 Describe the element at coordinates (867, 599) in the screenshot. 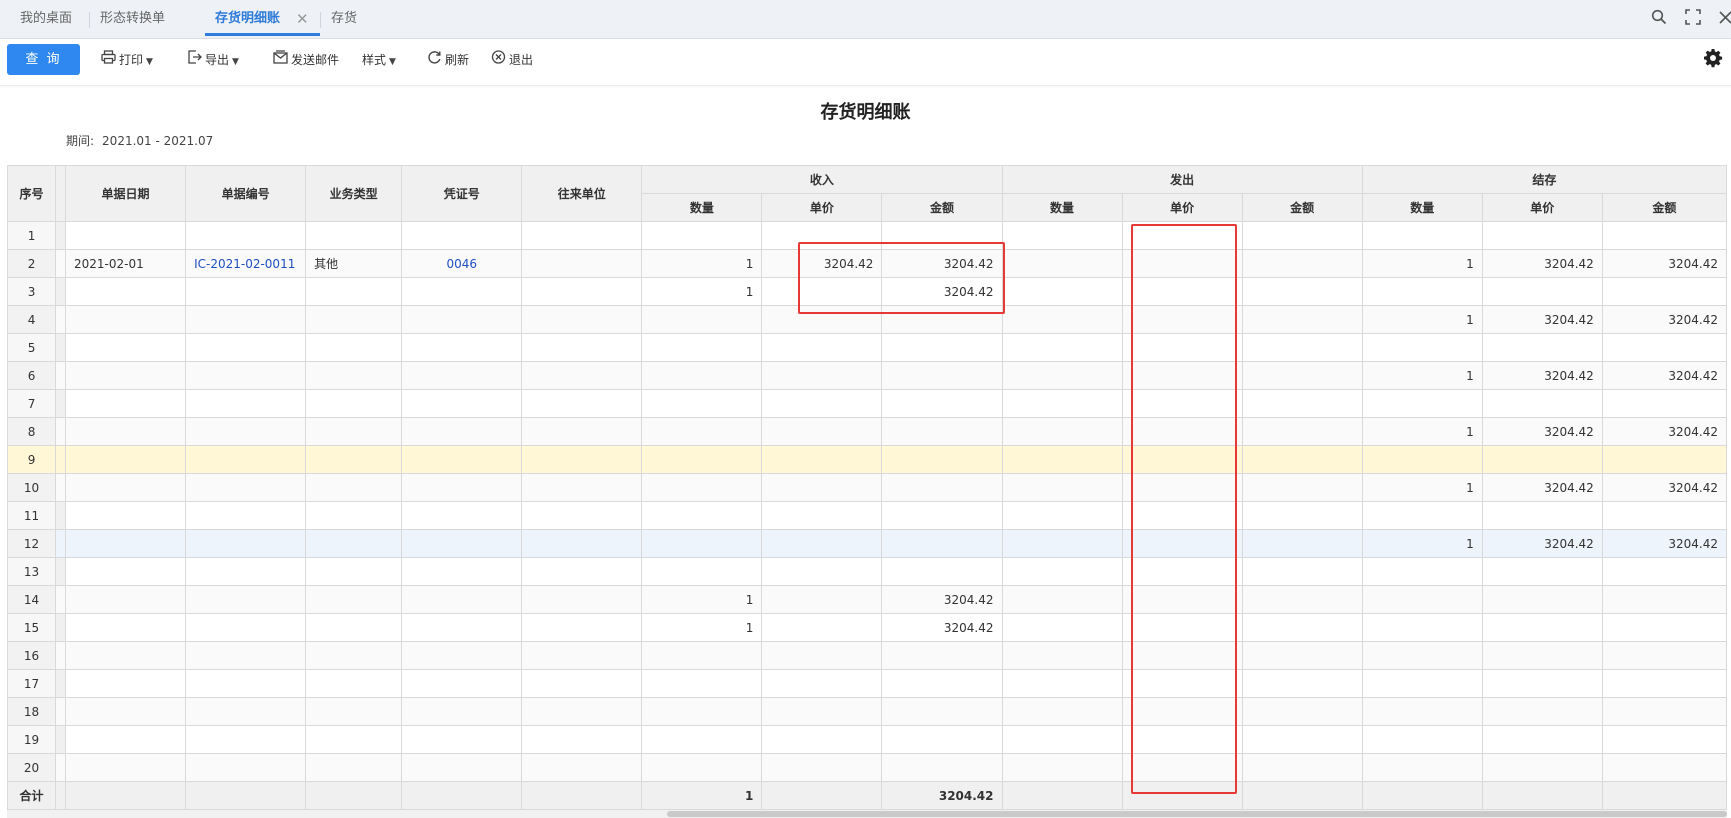

I see `table-row: 14 1 3204.42` at that location.